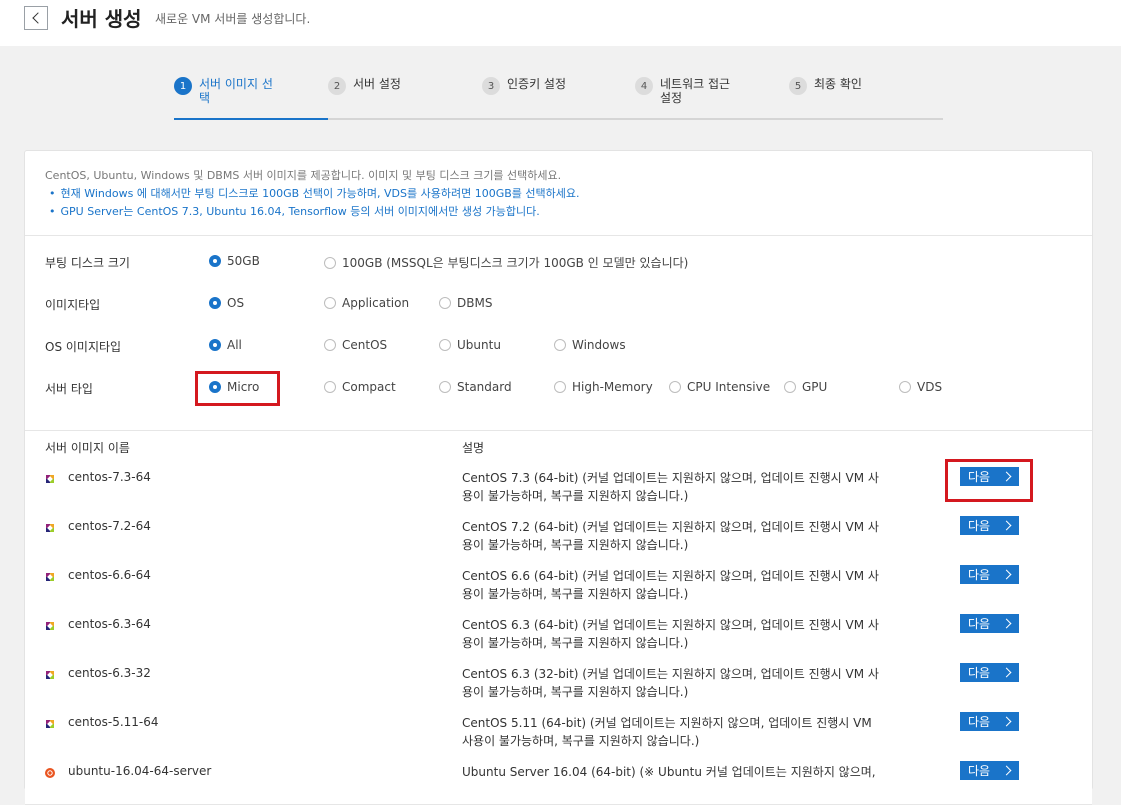 The height and width of the screenshot is (805, 1121). I want to click on image-name: centos-6.3-64, so click(109, 624).